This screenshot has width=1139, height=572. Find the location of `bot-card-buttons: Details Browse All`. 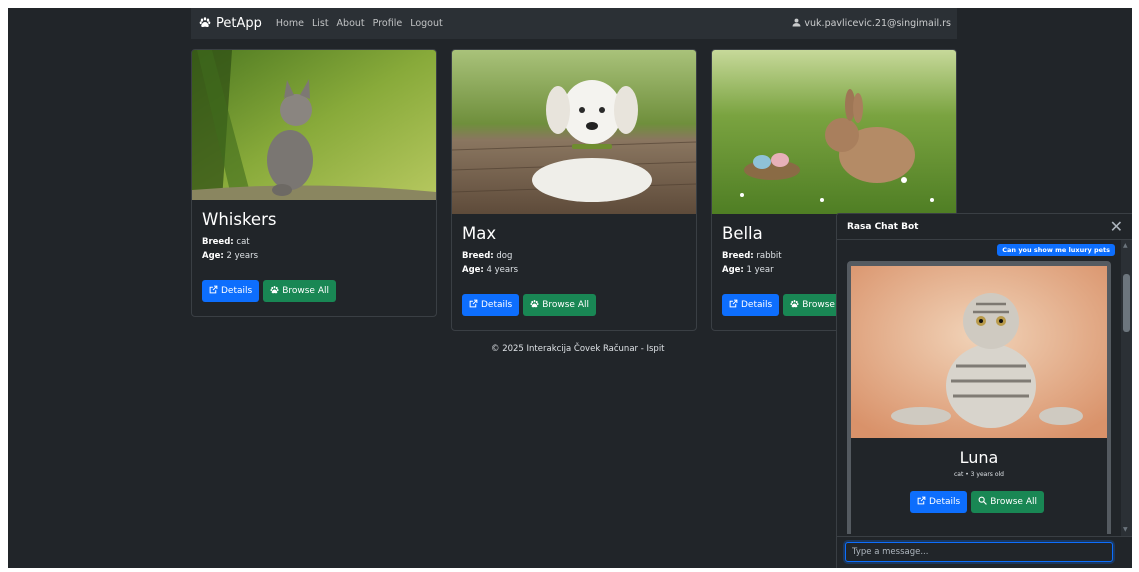

bot-card-buttons: Details Browse All is located at coordinates (979, 502).